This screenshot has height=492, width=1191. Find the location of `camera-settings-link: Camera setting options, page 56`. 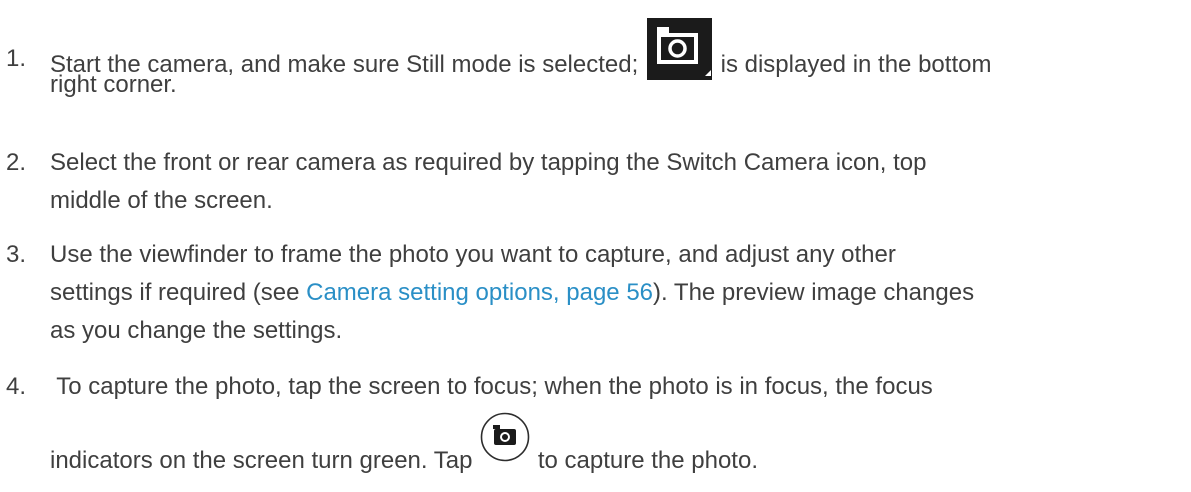

camera-settings-link: Camera setting options, page 56 is located at coordinates (479, 292).